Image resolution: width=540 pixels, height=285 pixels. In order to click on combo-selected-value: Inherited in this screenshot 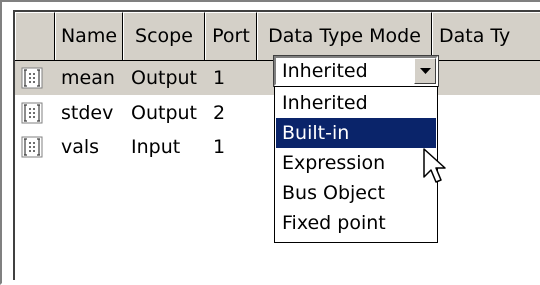, I will do `click(325, 71)`.